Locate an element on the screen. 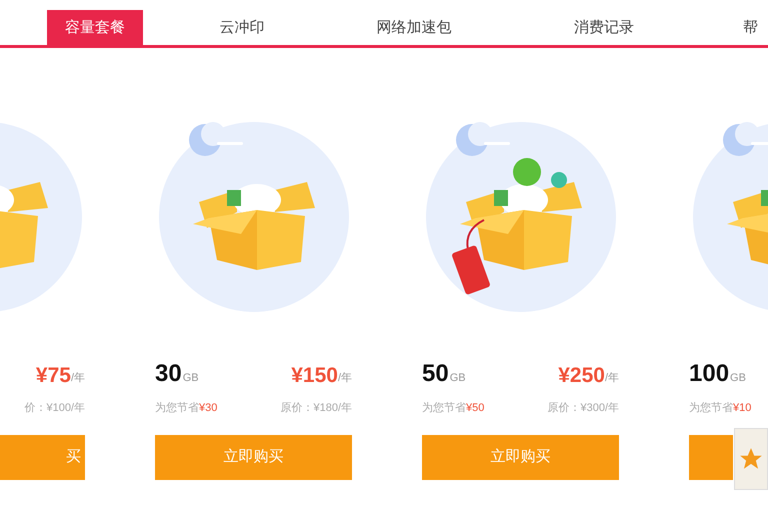  tab: 帮 is located at coordinates (750, 28).